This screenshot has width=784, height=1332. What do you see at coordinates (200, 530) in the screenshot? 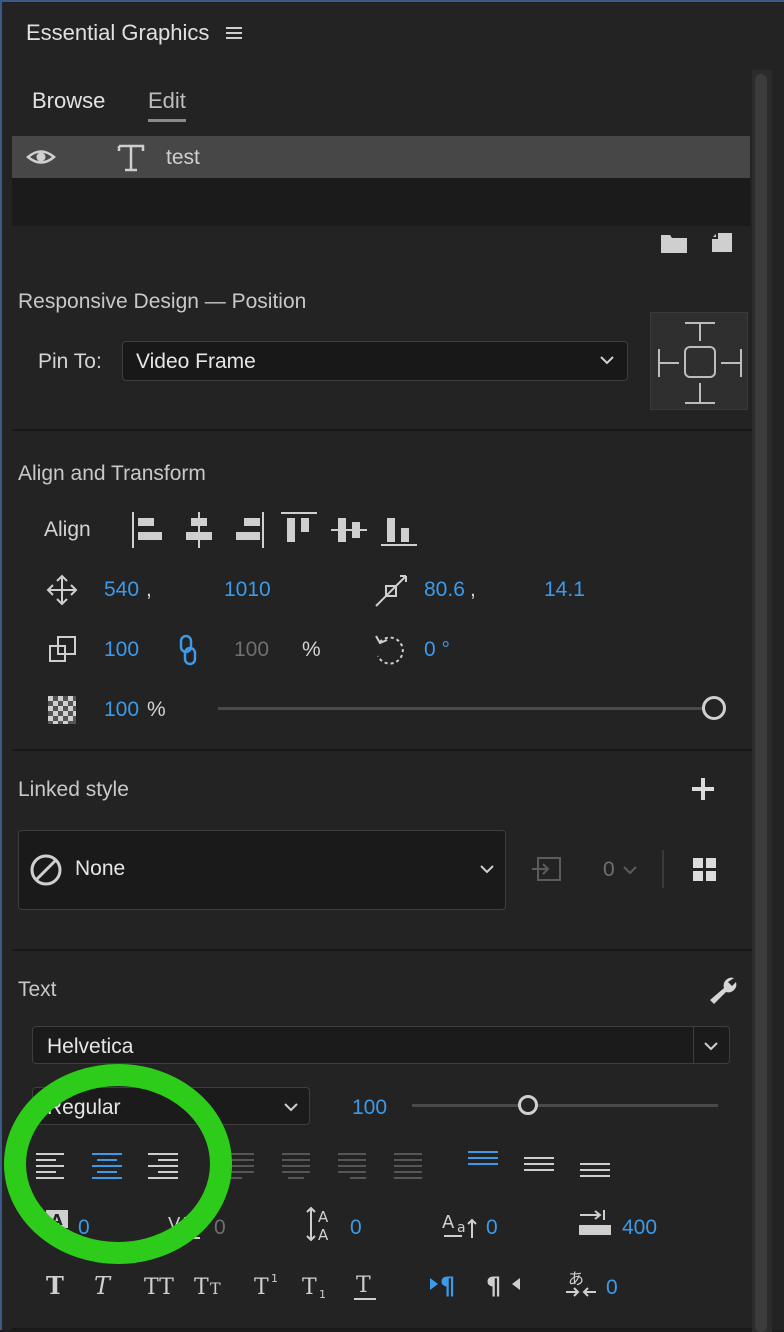
I see `align-horizontal-center-icon` at bounding box center [200, 530].